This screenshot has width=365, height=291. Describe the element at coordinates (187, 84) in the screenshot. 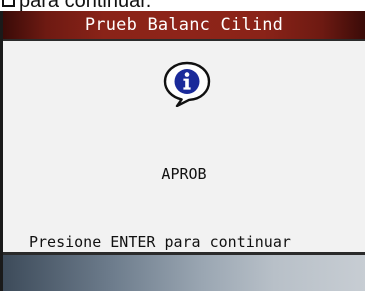

I see `info-speech-bubble-icon` at that location.